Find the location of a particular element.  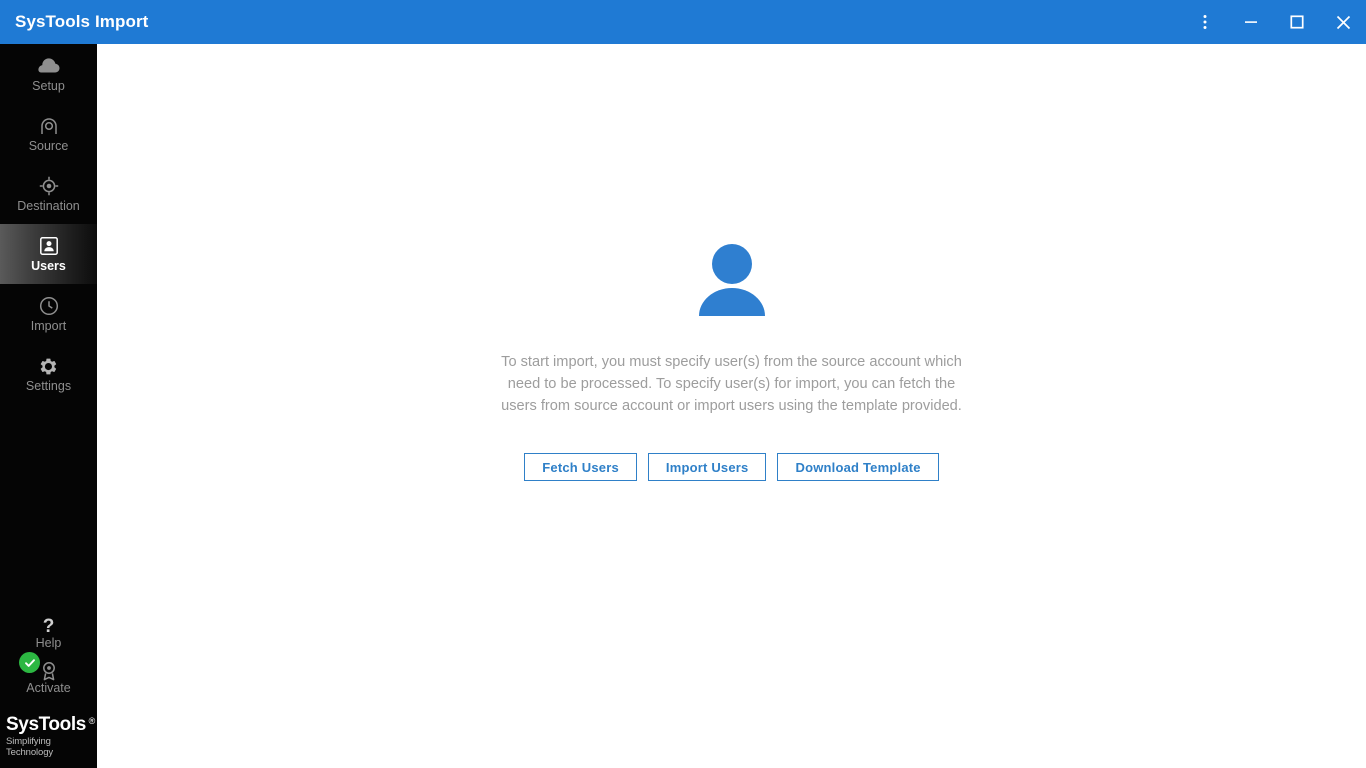

question-mark-icon: ? is located at coordinates (48, 626).